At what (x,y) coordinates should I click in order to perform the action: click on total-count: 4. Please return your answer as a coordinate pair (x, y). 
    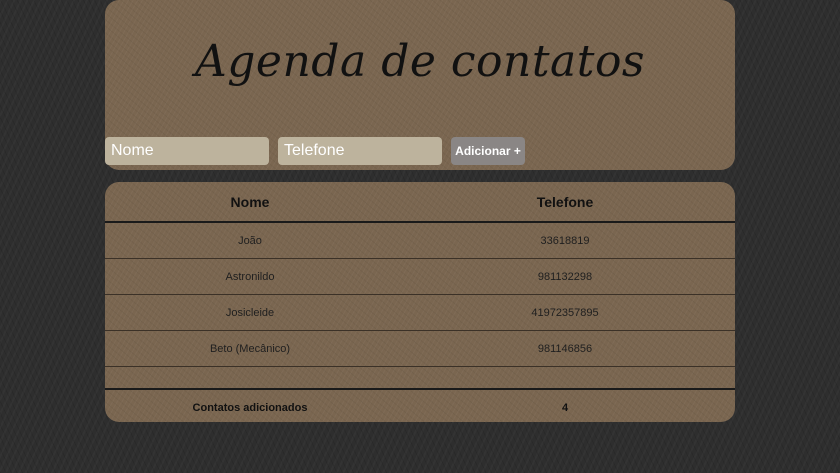
    Looking at the image, I should click on (565, 408).